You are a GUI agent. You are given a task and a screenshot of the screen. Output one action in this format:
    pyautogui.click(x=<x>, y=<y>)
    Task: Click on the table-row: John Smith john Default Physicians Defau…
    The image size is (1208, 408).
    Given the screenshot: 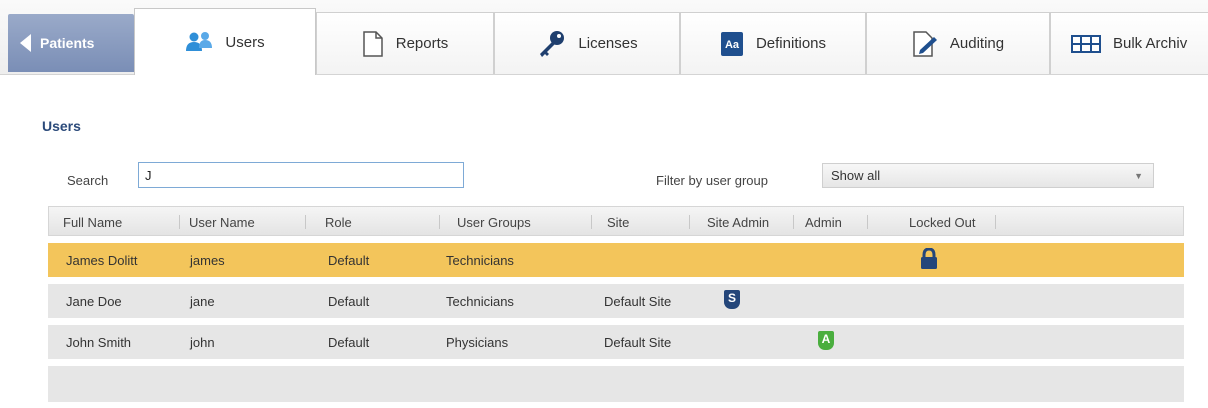 What is the action you would take?
    pyautogui.click(x=616, y=342)
    